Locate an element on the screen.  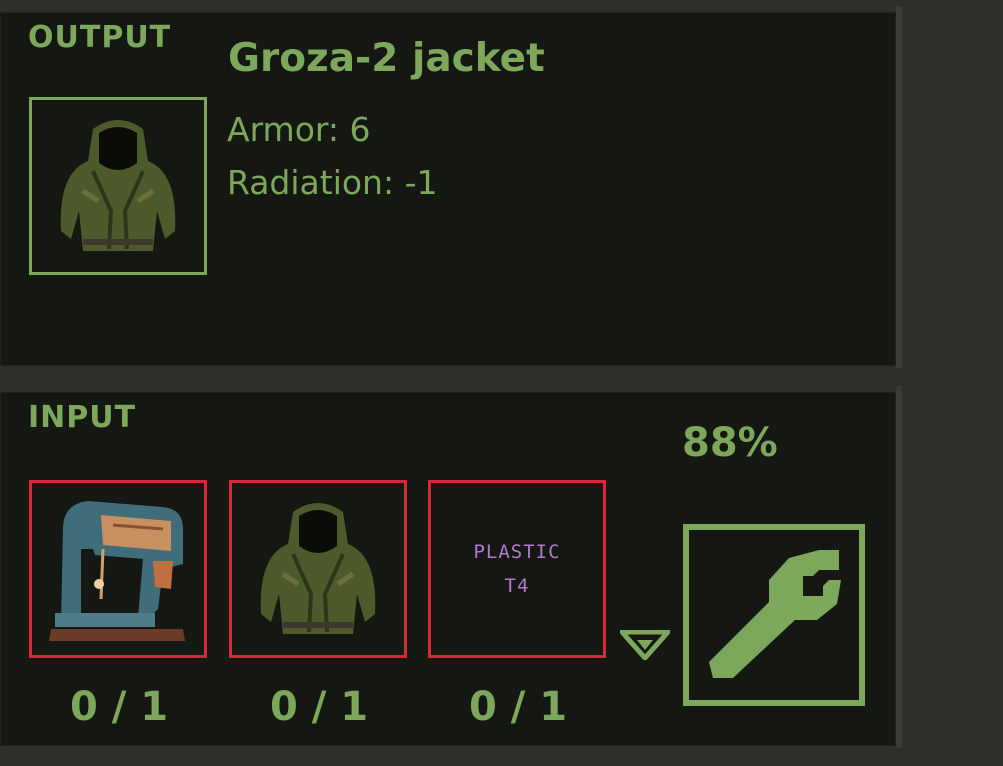
input-slot-sewing-machine is located at coordinates (118, 569).